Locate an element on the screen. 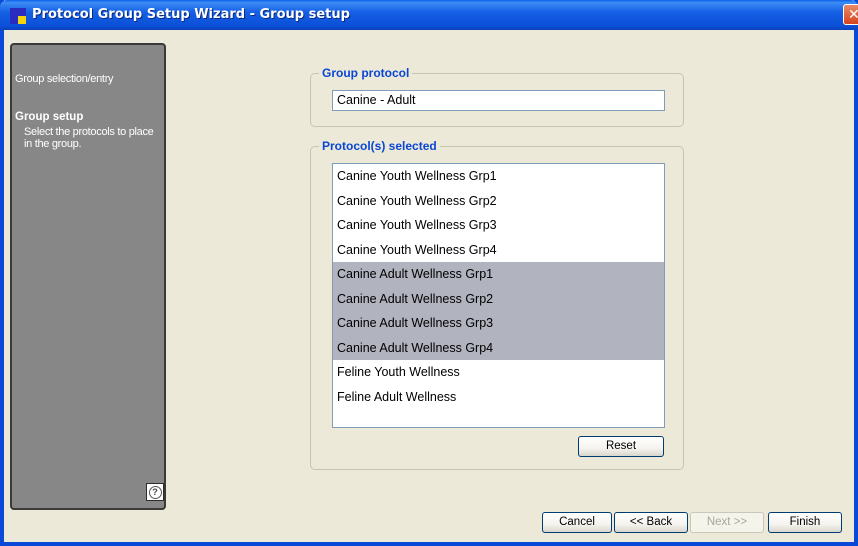 The height and width of the screenshot is (546, 858). help-button: ? is located at coordinates (155, 492).